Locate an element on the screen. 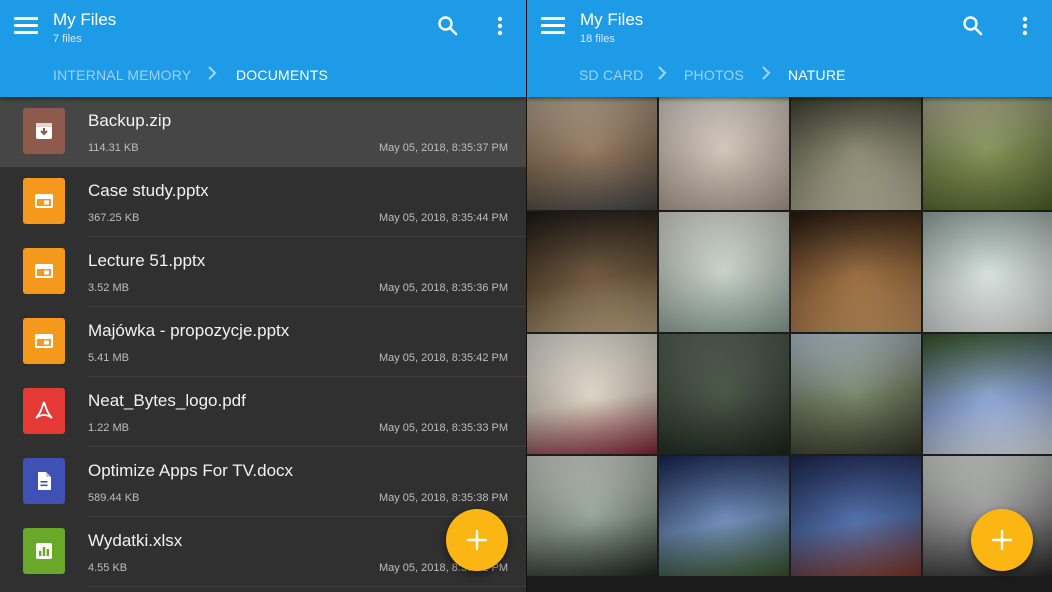 The width and height of the screenshot is (1052, 592). right-breadcrumb: SD CARD PHOTOS NATURE is located at coordinates (789, 75).